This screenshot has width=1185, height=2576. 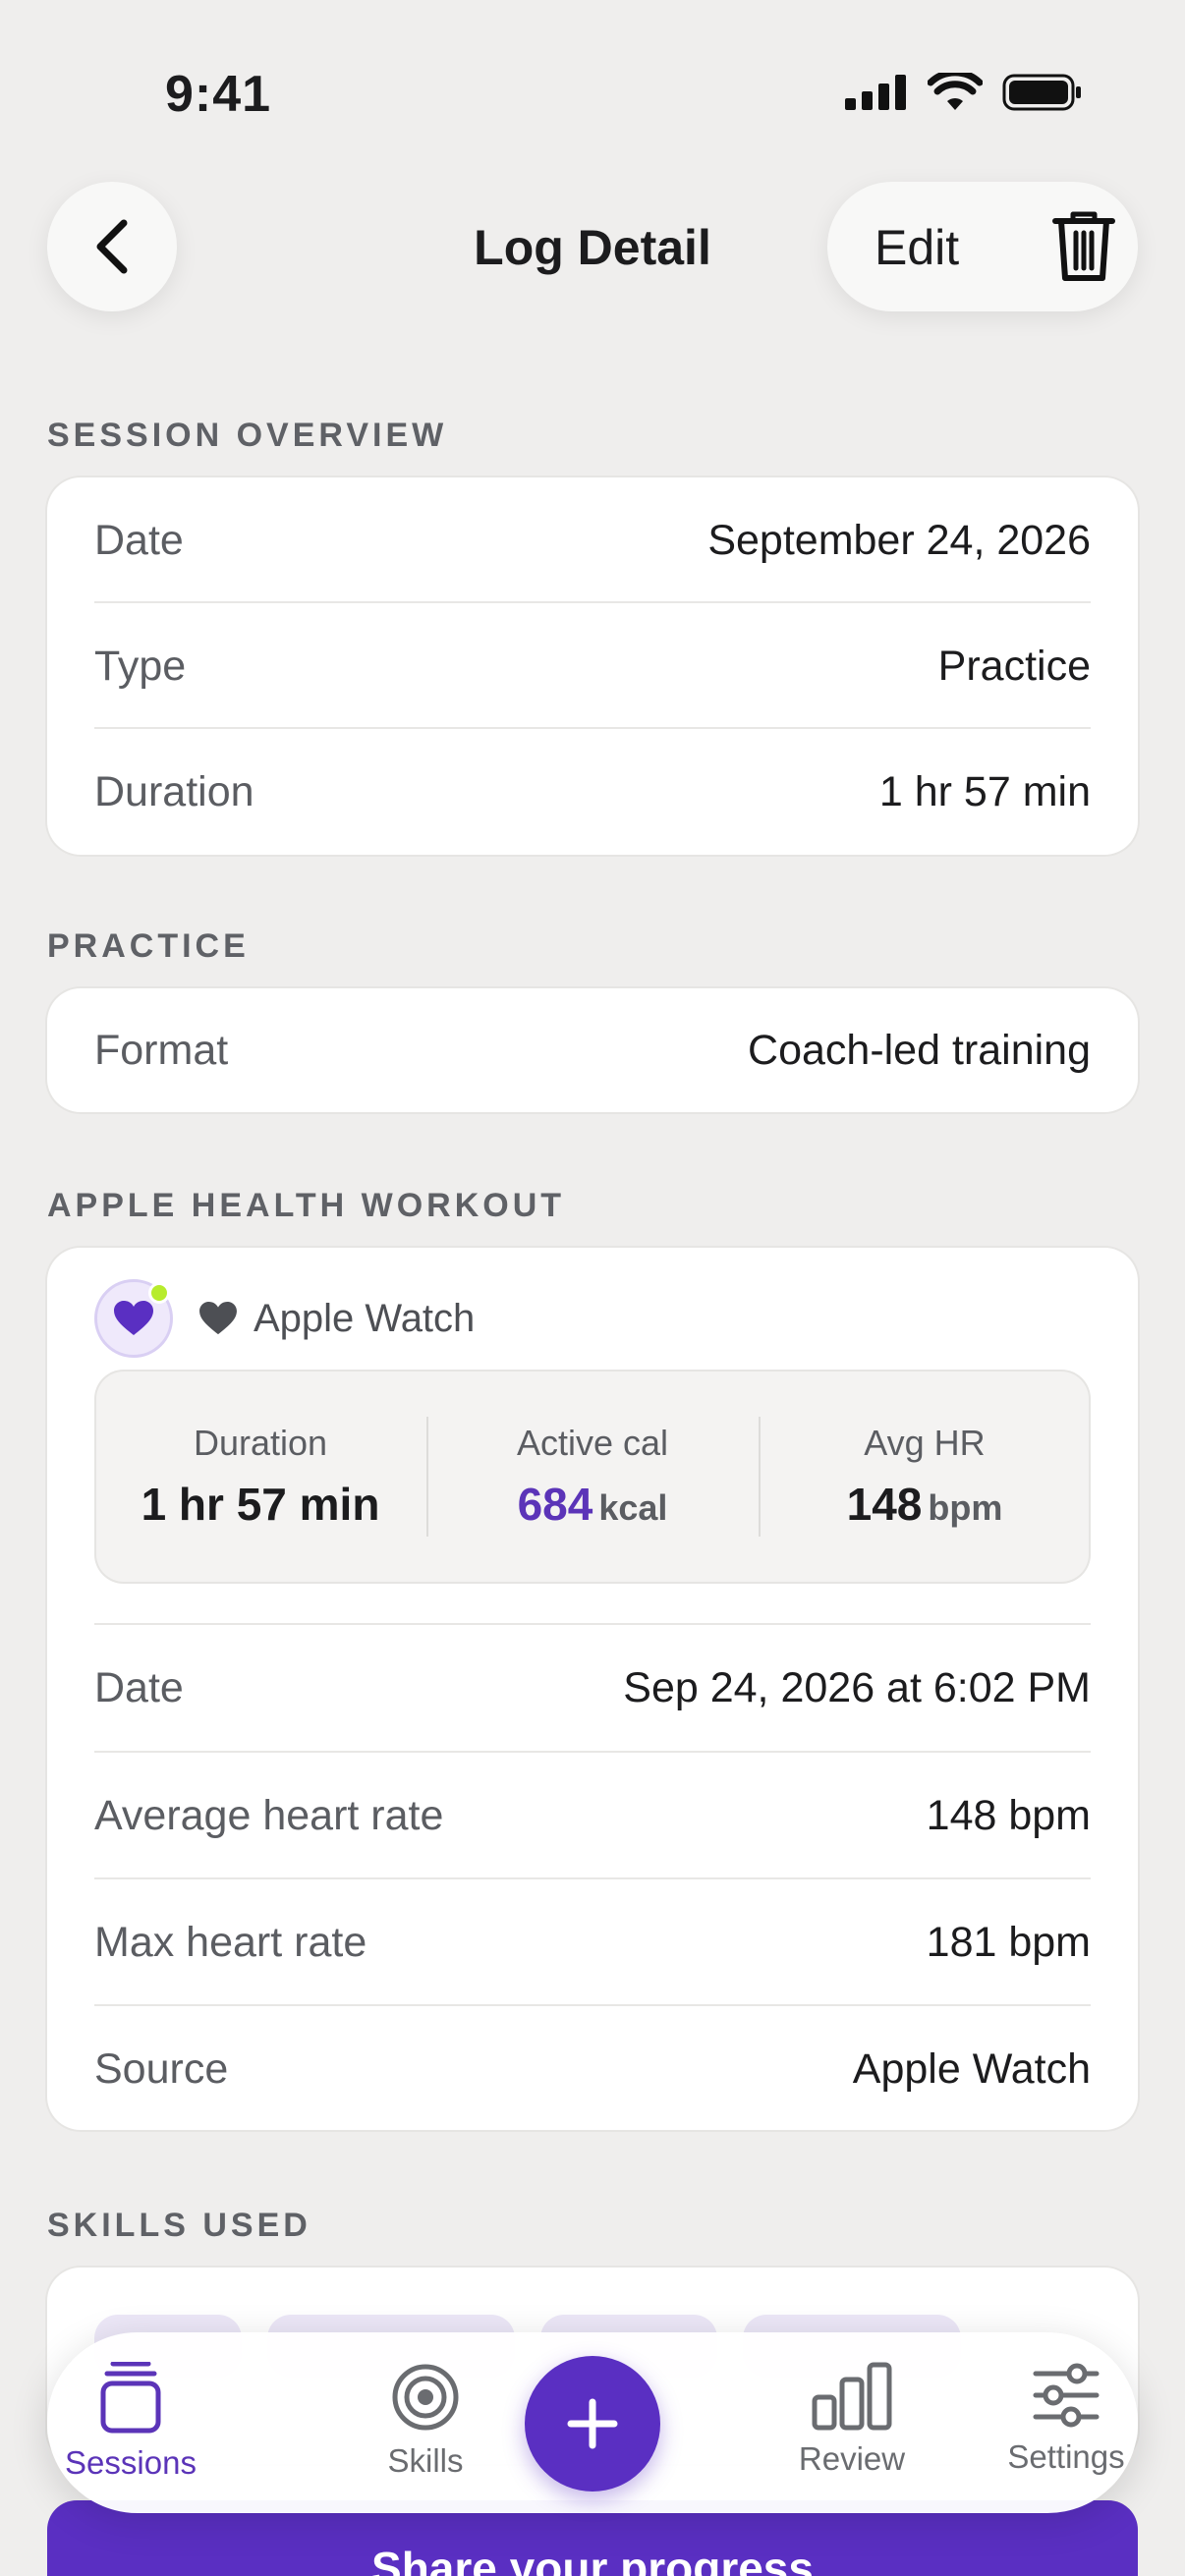 I want to click on stat-number: 148, so click(x=885, y=1504).